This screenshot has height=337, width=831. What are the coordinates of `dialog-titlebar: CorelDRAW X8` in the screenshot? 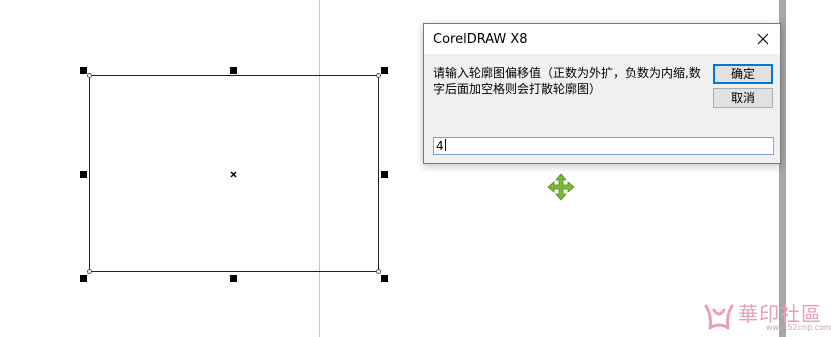 It's located at (602, 39).